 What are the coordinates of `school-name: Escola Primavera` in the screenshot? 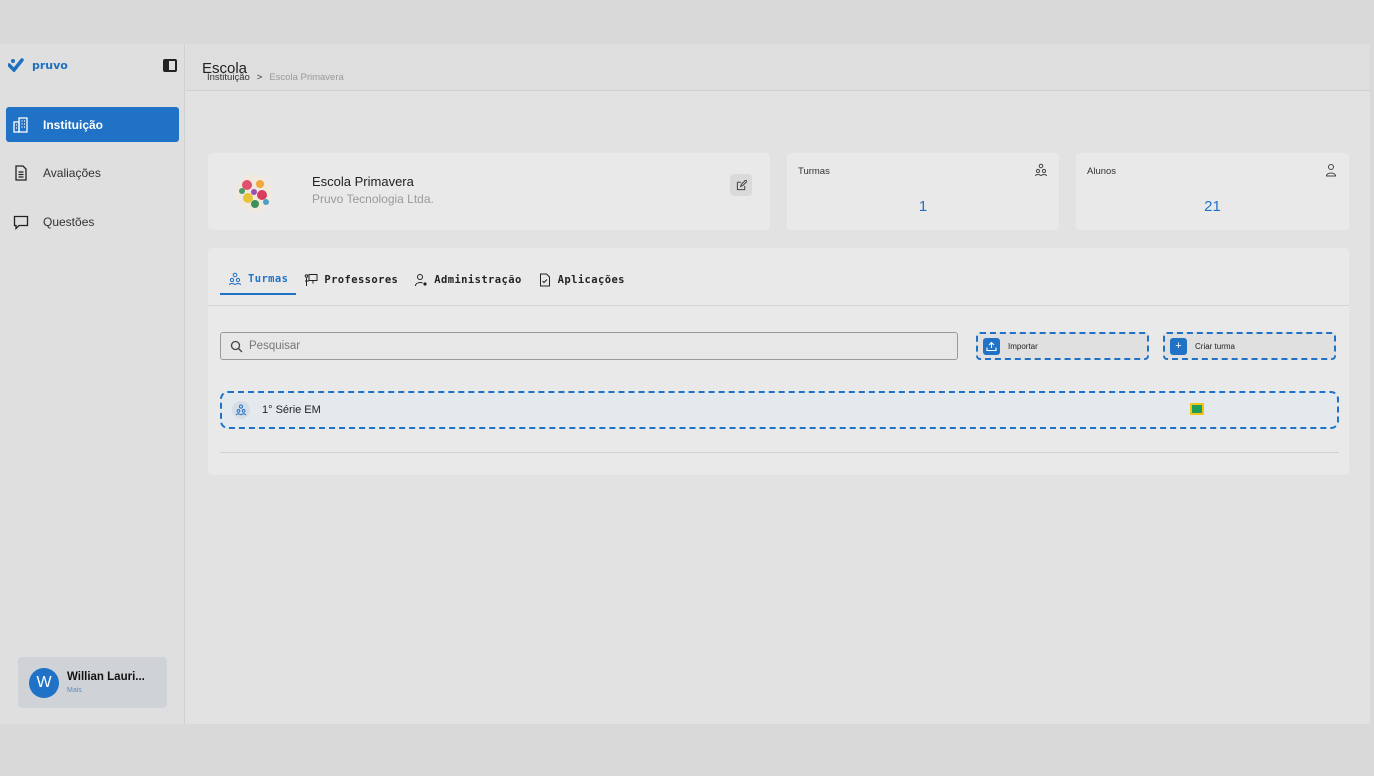 It's located at (363, 181).